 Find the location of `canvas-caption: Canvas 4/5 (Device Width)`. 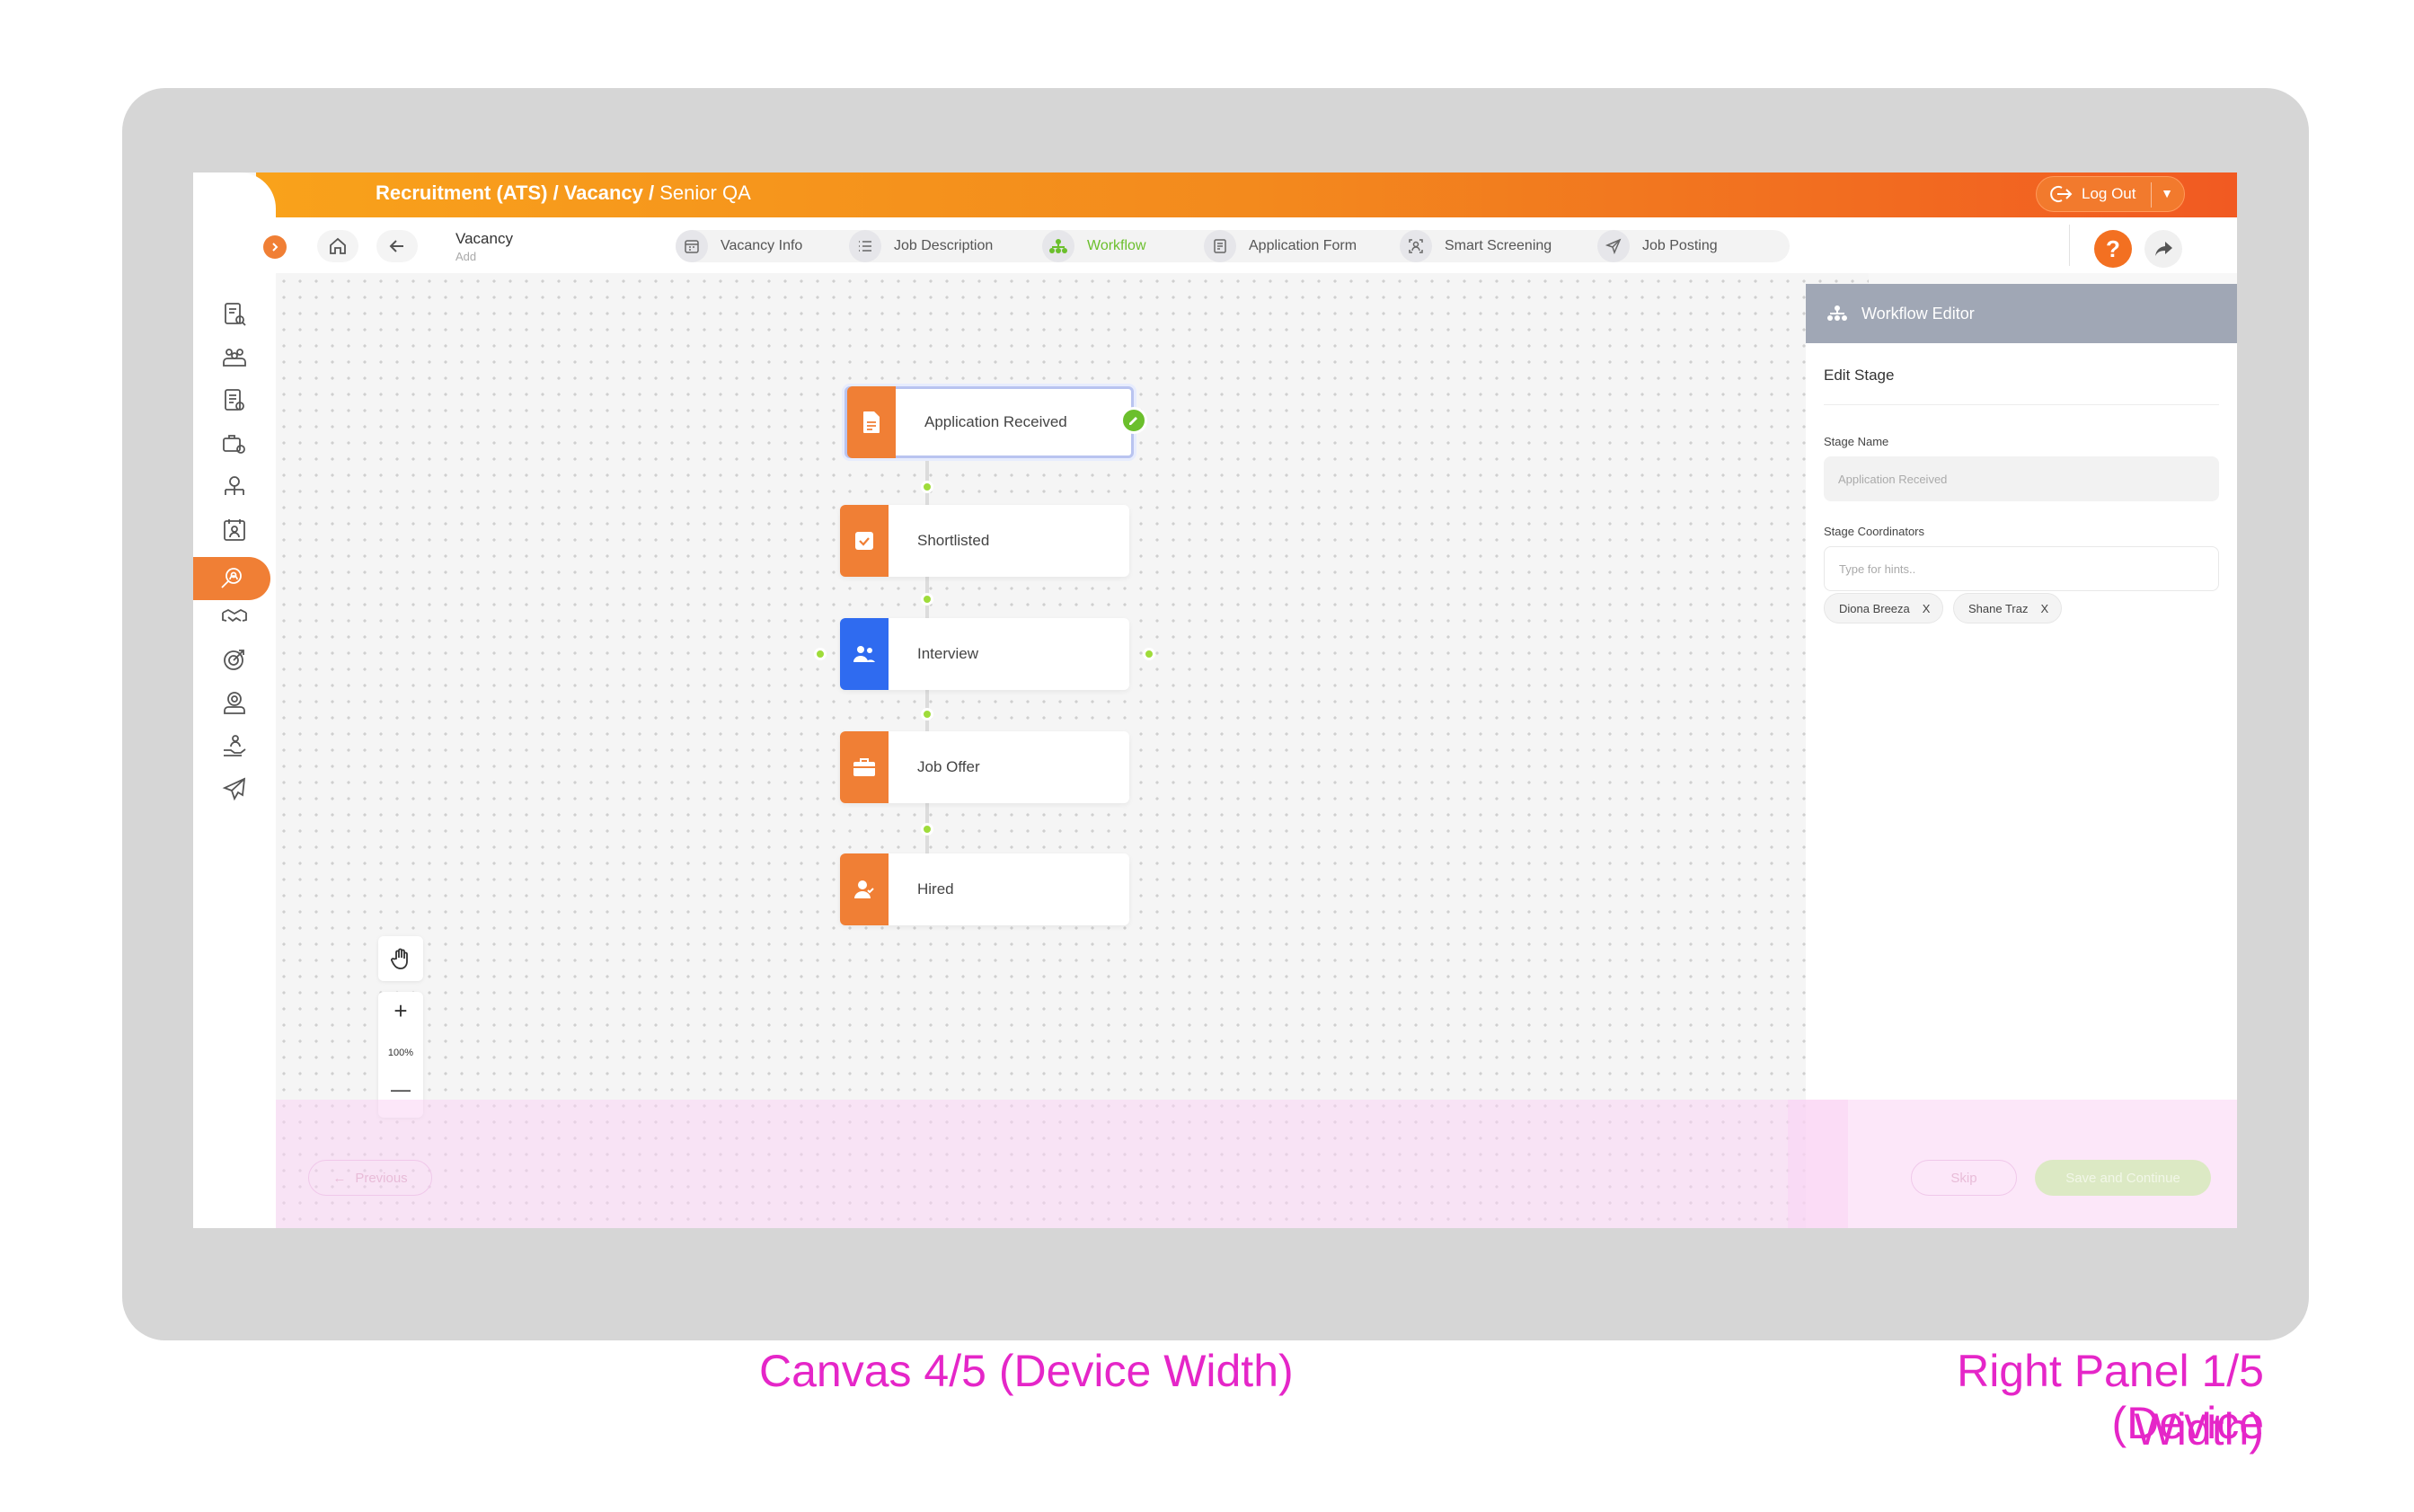

canvas-caption: Canvas 4/5 (Device Width) is located at coordinates (1026, 1371).